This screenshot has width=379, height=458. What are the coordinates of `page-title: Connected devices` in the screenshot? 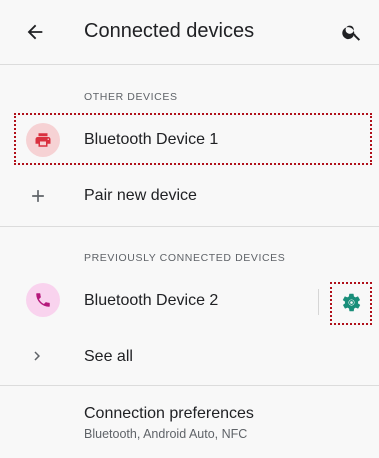 It's located at (169, 31).